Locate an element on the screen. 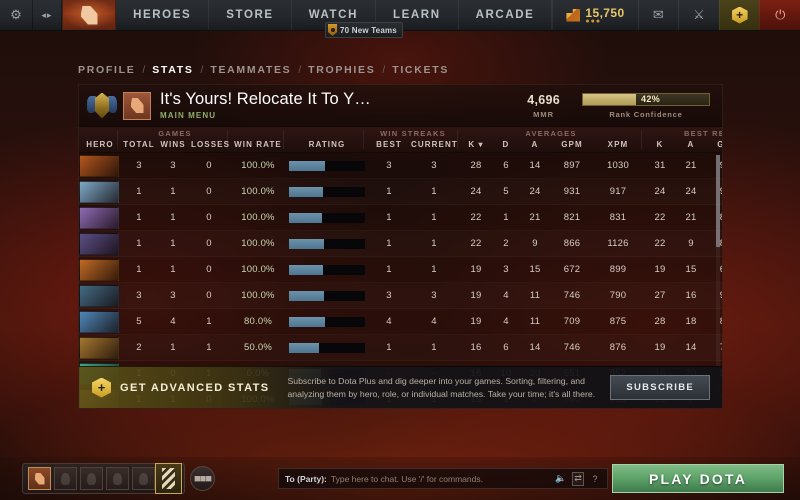 The height and width of the screenshot is (500, 800). person-icon is located at coordinates (117, 478).